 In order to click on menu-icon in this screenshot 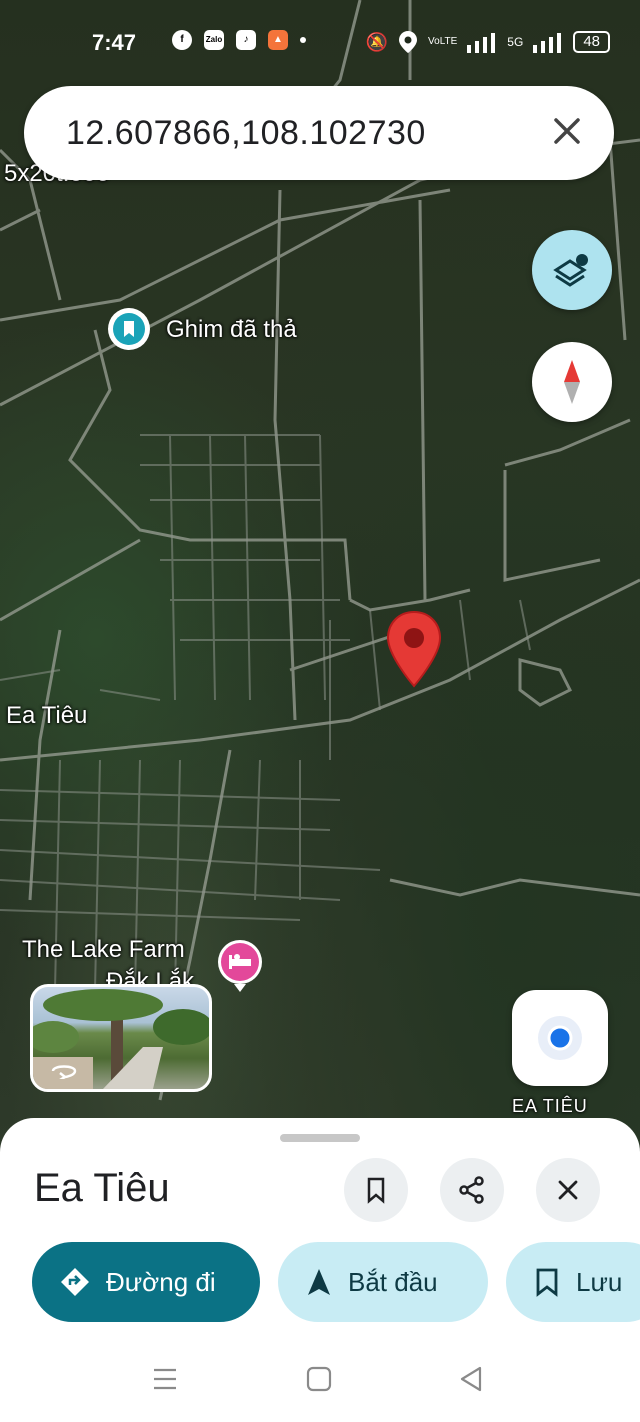, I will do `click(165, 1379)`.